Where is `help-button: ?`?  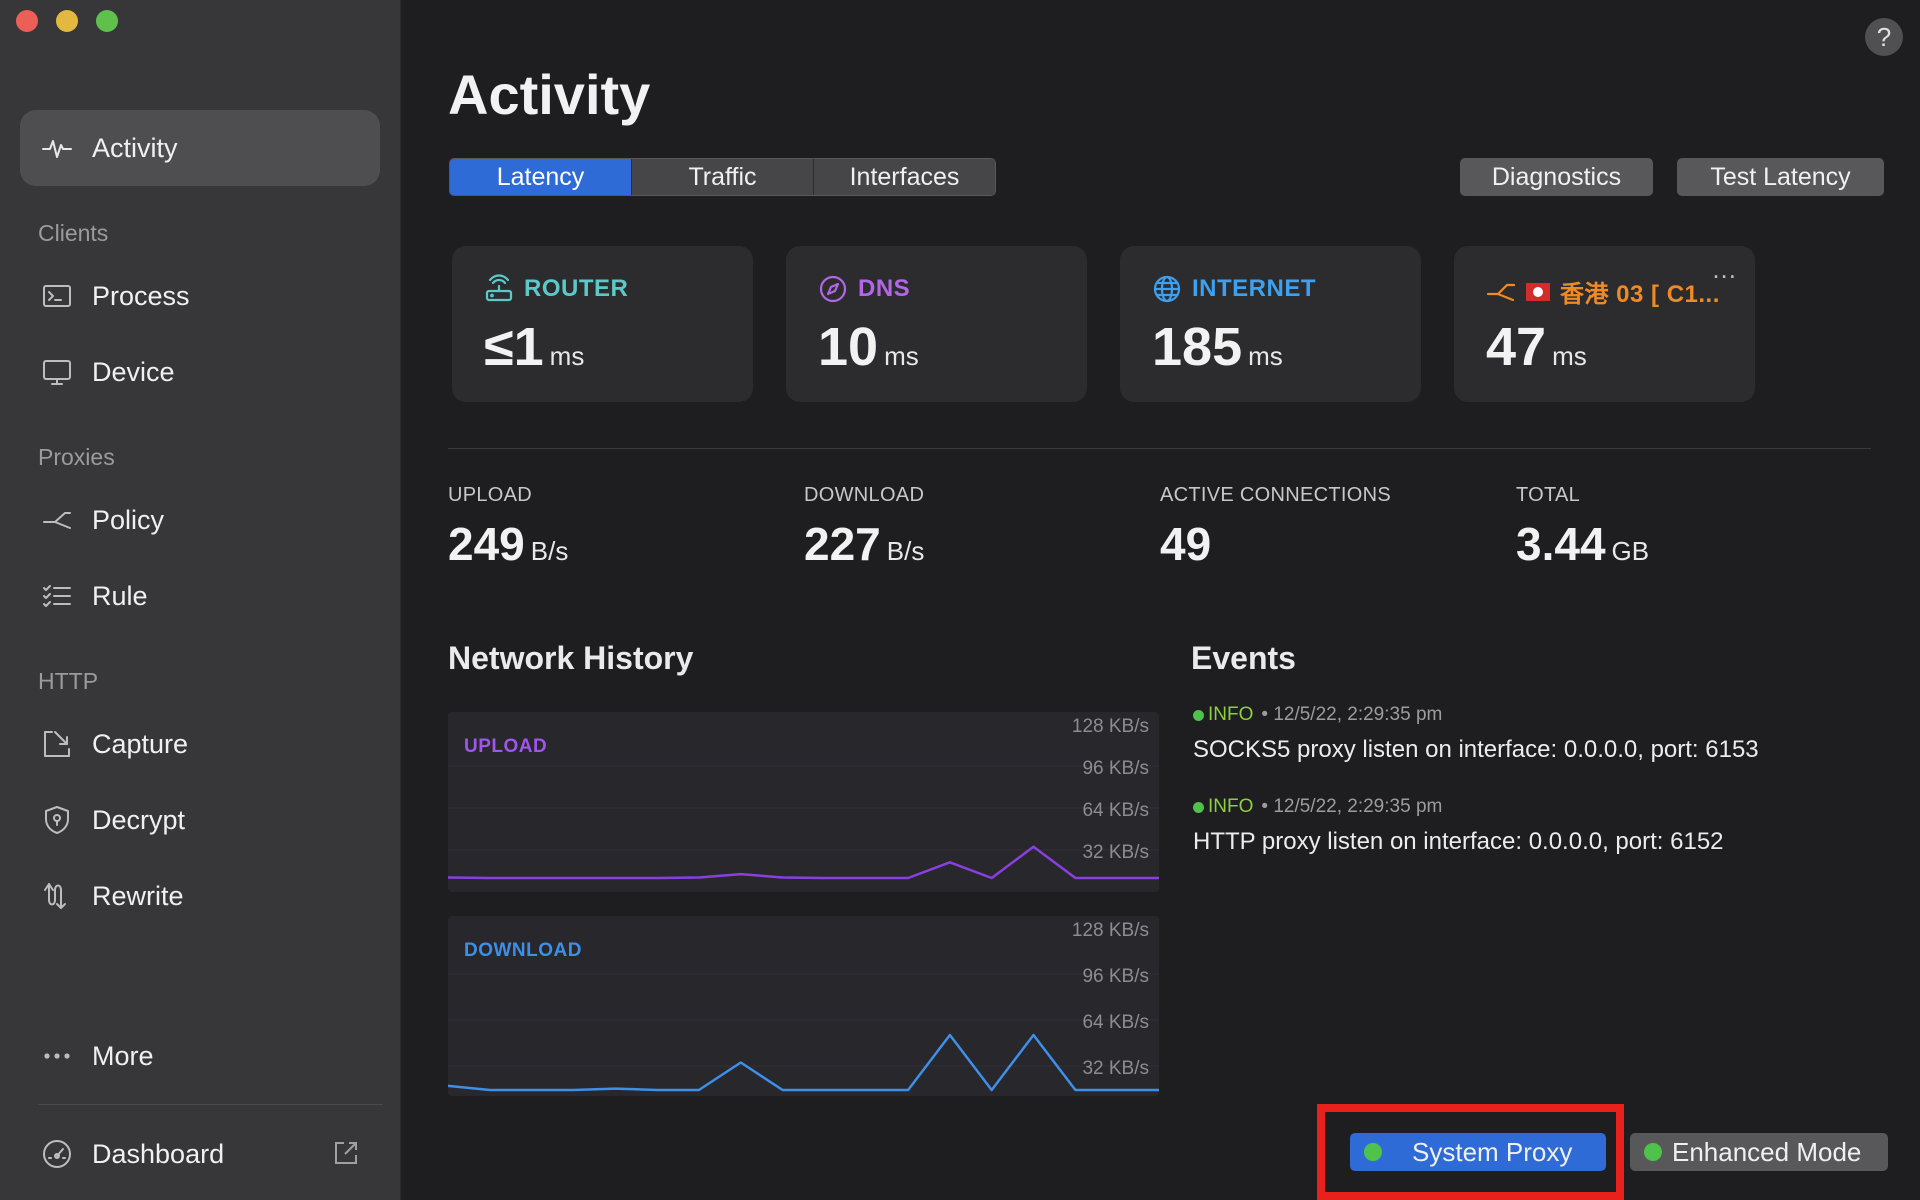
help-button: ? is located at coordinates (1884, 37).